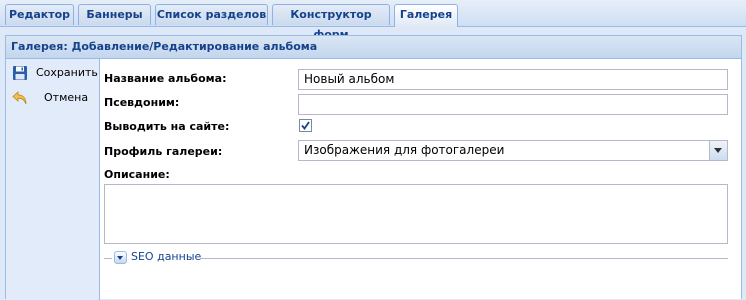 This screenshot has width=746, height=300. I want to click on gallery-profile-value: Изображения для фотогалереи, so click(404, 150).